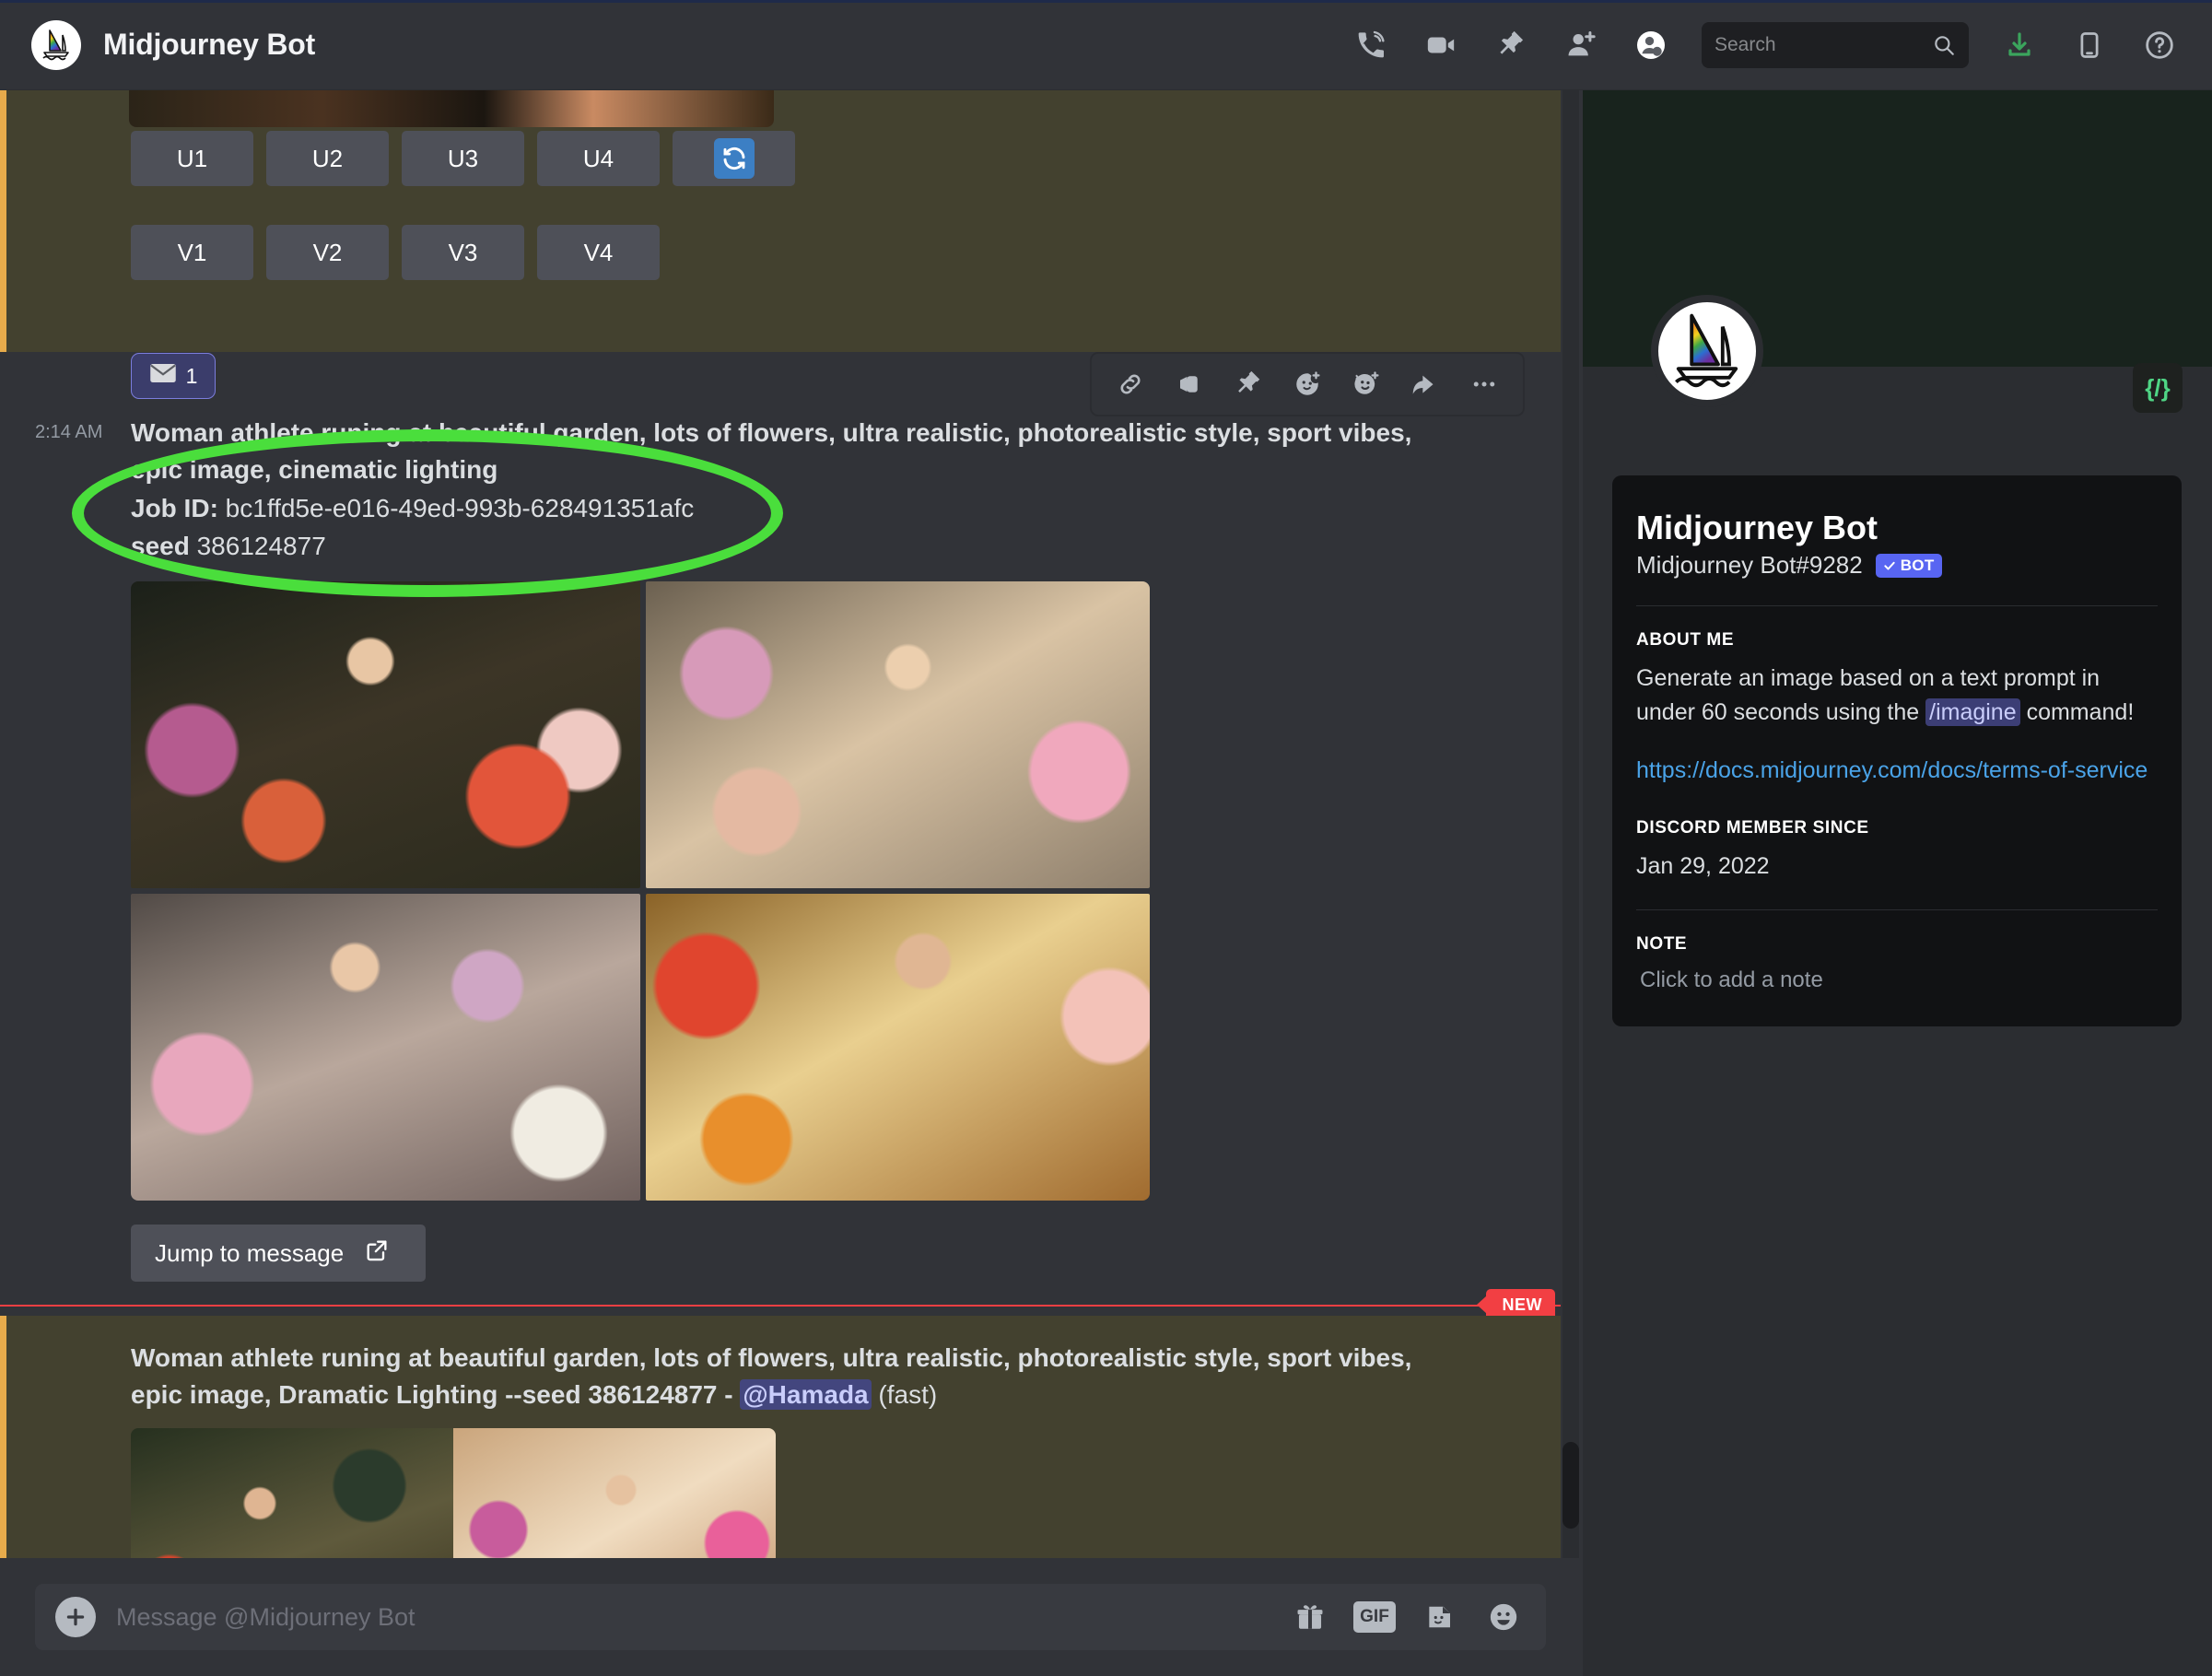 This screenshot has width=2212, height=1676. I want to click on profile-avatar, so click(1707, 351).